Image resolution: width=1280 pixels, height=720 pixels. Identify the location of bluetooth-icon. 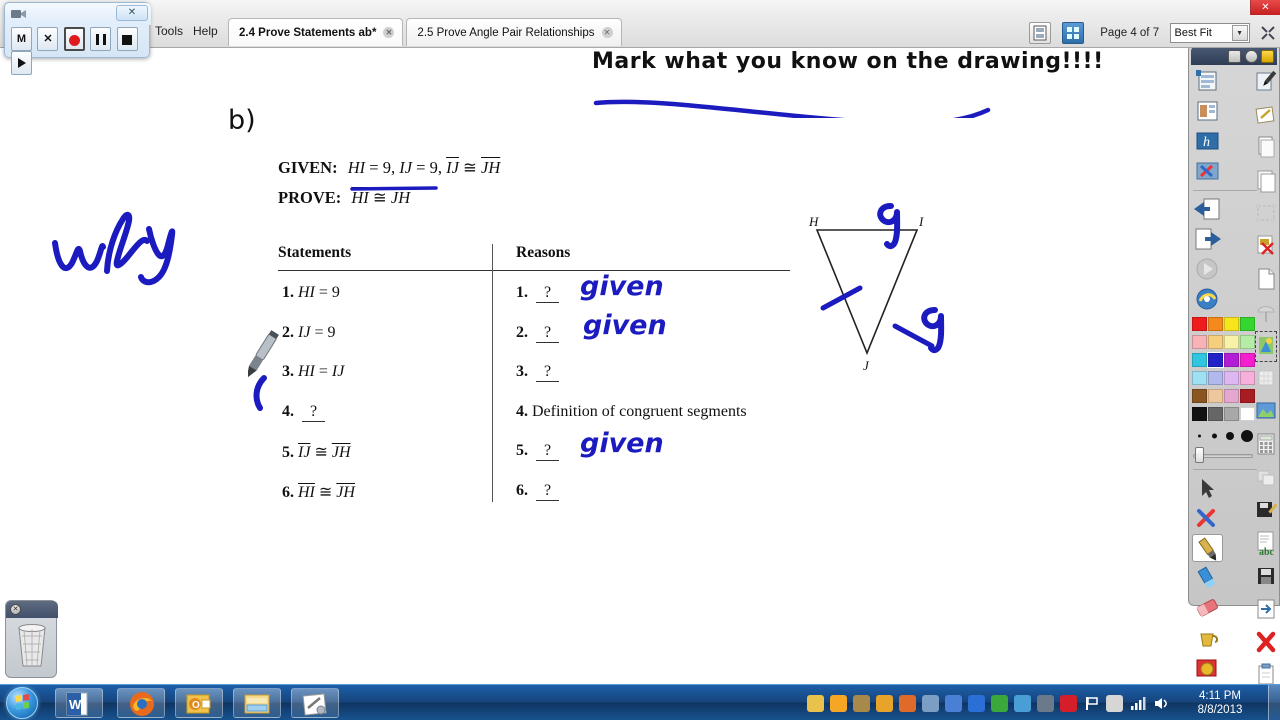
(976, 703).